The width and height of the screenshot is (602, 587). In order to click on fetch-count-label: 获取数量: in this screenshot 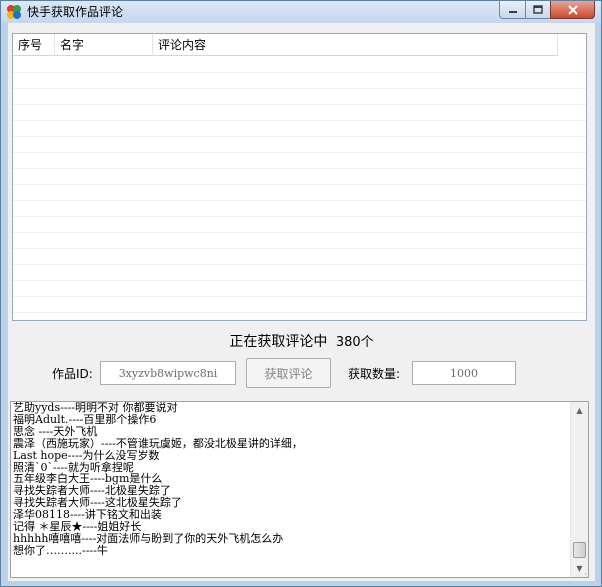, I will do `click(374, 374)`.